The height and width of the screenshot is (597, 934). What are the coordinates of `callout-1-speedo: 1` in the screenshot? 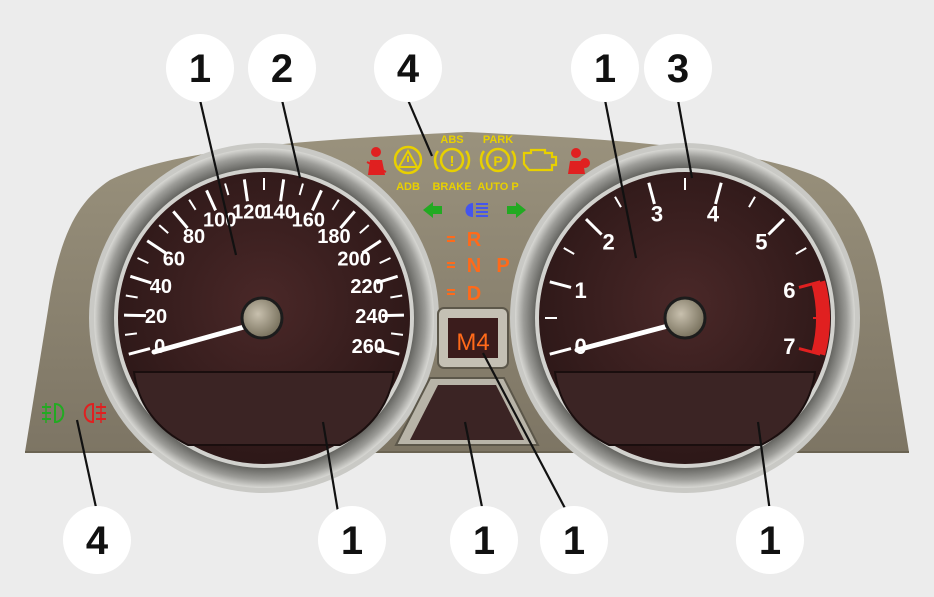 It's located at (200, 68).